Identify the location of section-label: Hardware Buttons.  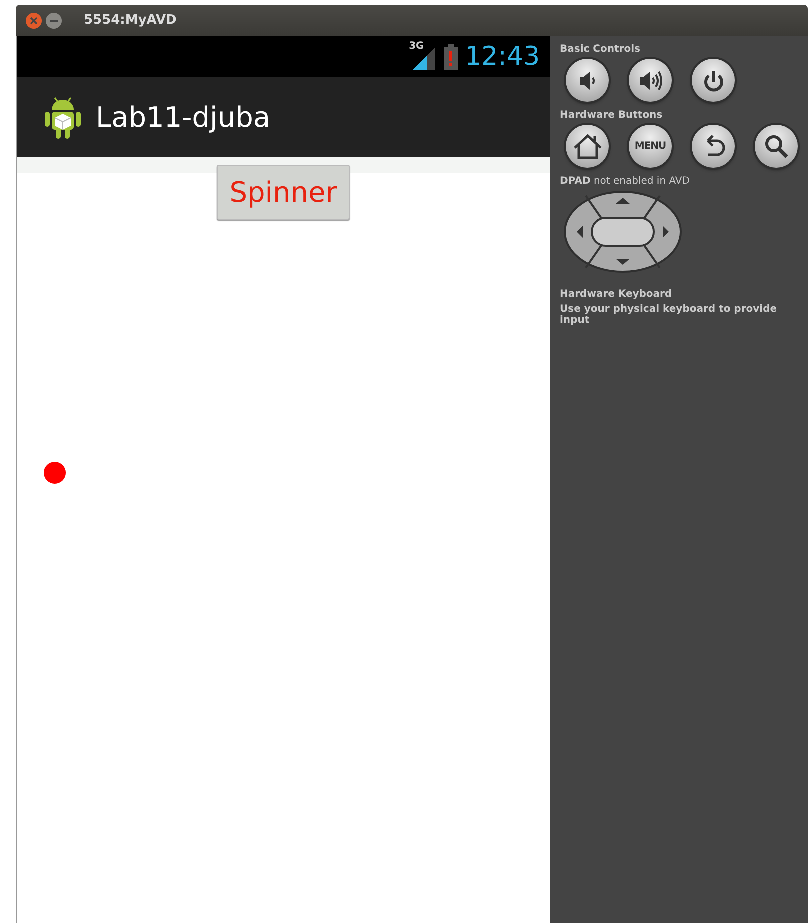
(612, 115).